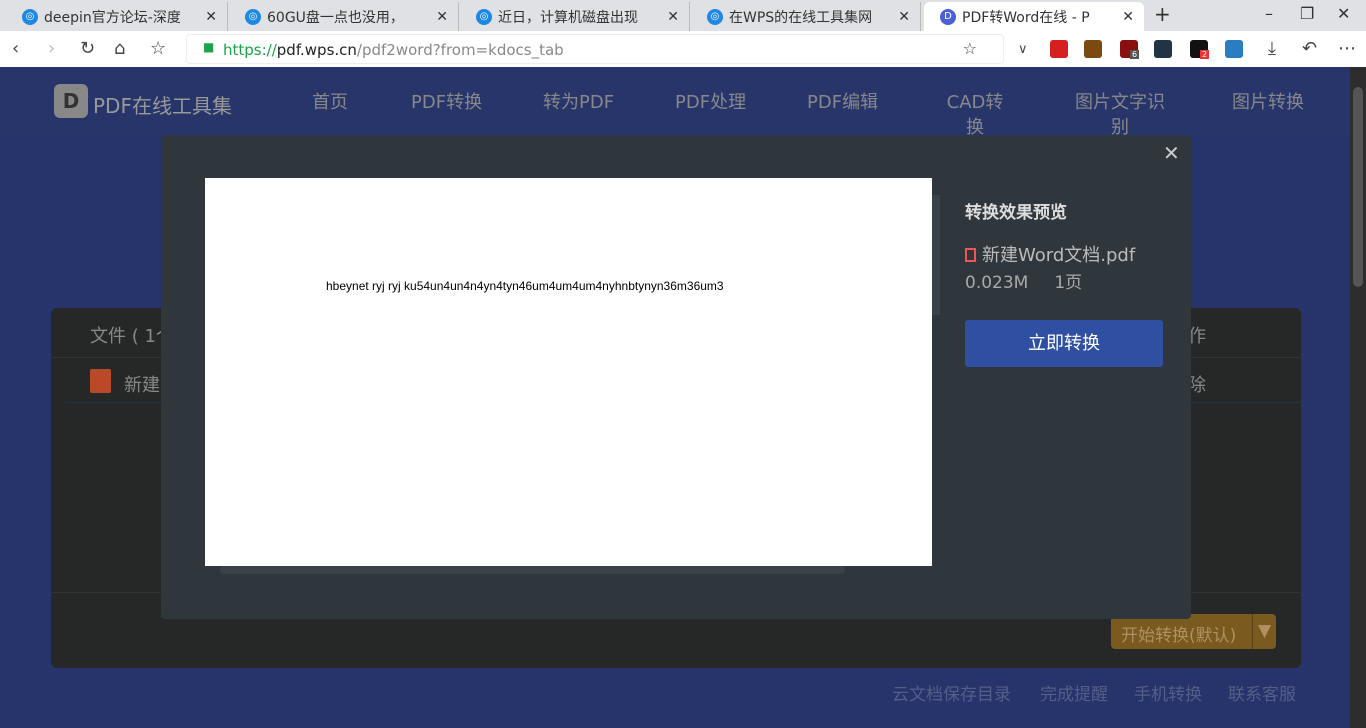 The width and height of the screenshot is (1366, 728). What do you see at coordinates (112, 17) in the screenshot?
I see `tab-title: deepin官方论坛-深度` at bounding box center [112, 17].